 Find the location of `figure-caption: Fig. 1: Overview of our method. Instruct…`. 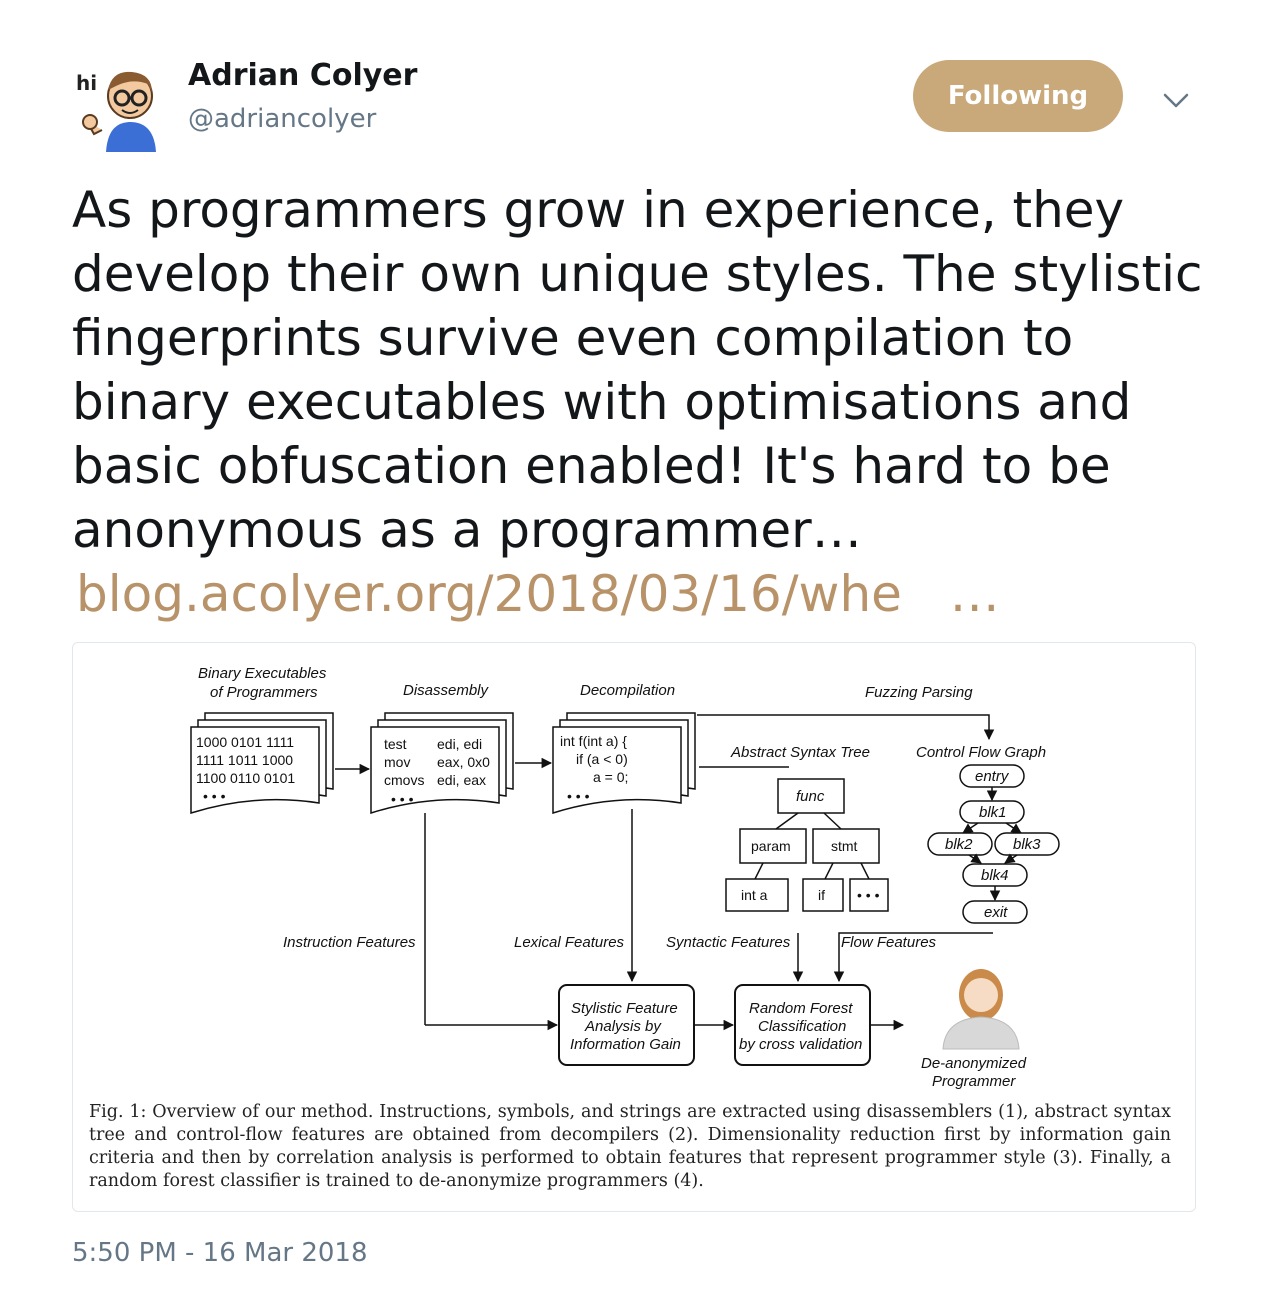

figure-caption: Fig. 1: Overview of our method. Instruct… is located at coordinates (630, 1146).